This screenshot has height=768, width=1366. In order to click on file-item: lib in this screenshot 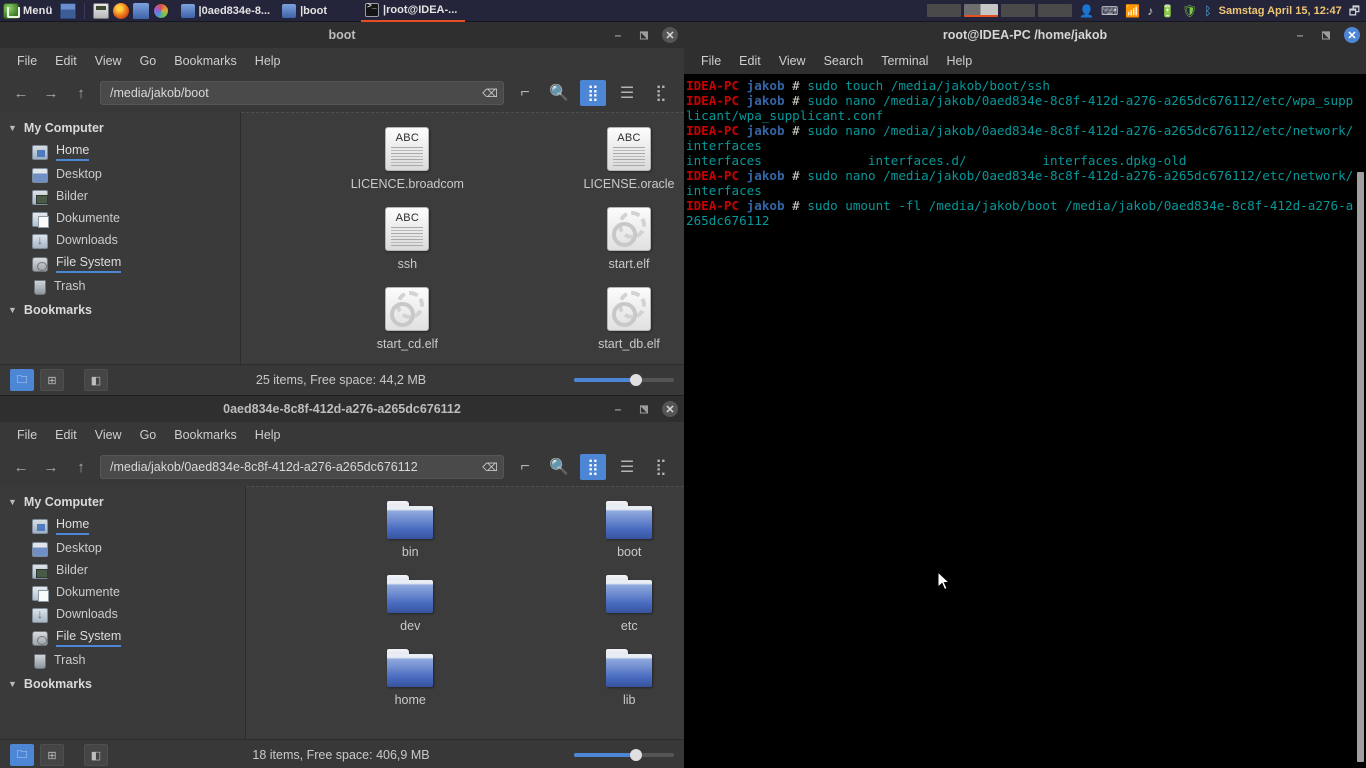, I will do `click(630, 680)`.